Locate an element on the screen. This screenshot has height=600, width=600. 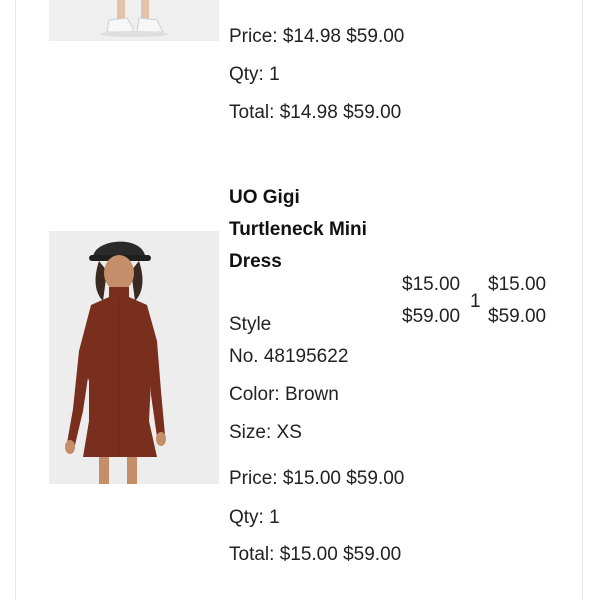
product-title-line-1: UO Gigi is located at coordinates (264, 197).